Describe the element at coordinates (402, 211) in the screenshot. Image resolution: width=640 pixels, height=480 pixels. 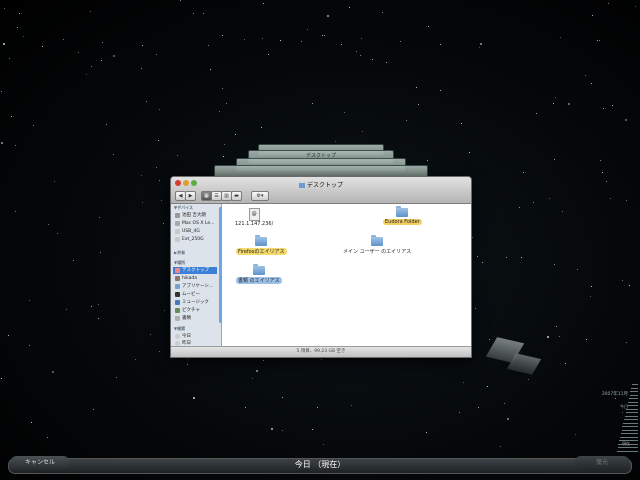
I see `folder-icon` at that location.